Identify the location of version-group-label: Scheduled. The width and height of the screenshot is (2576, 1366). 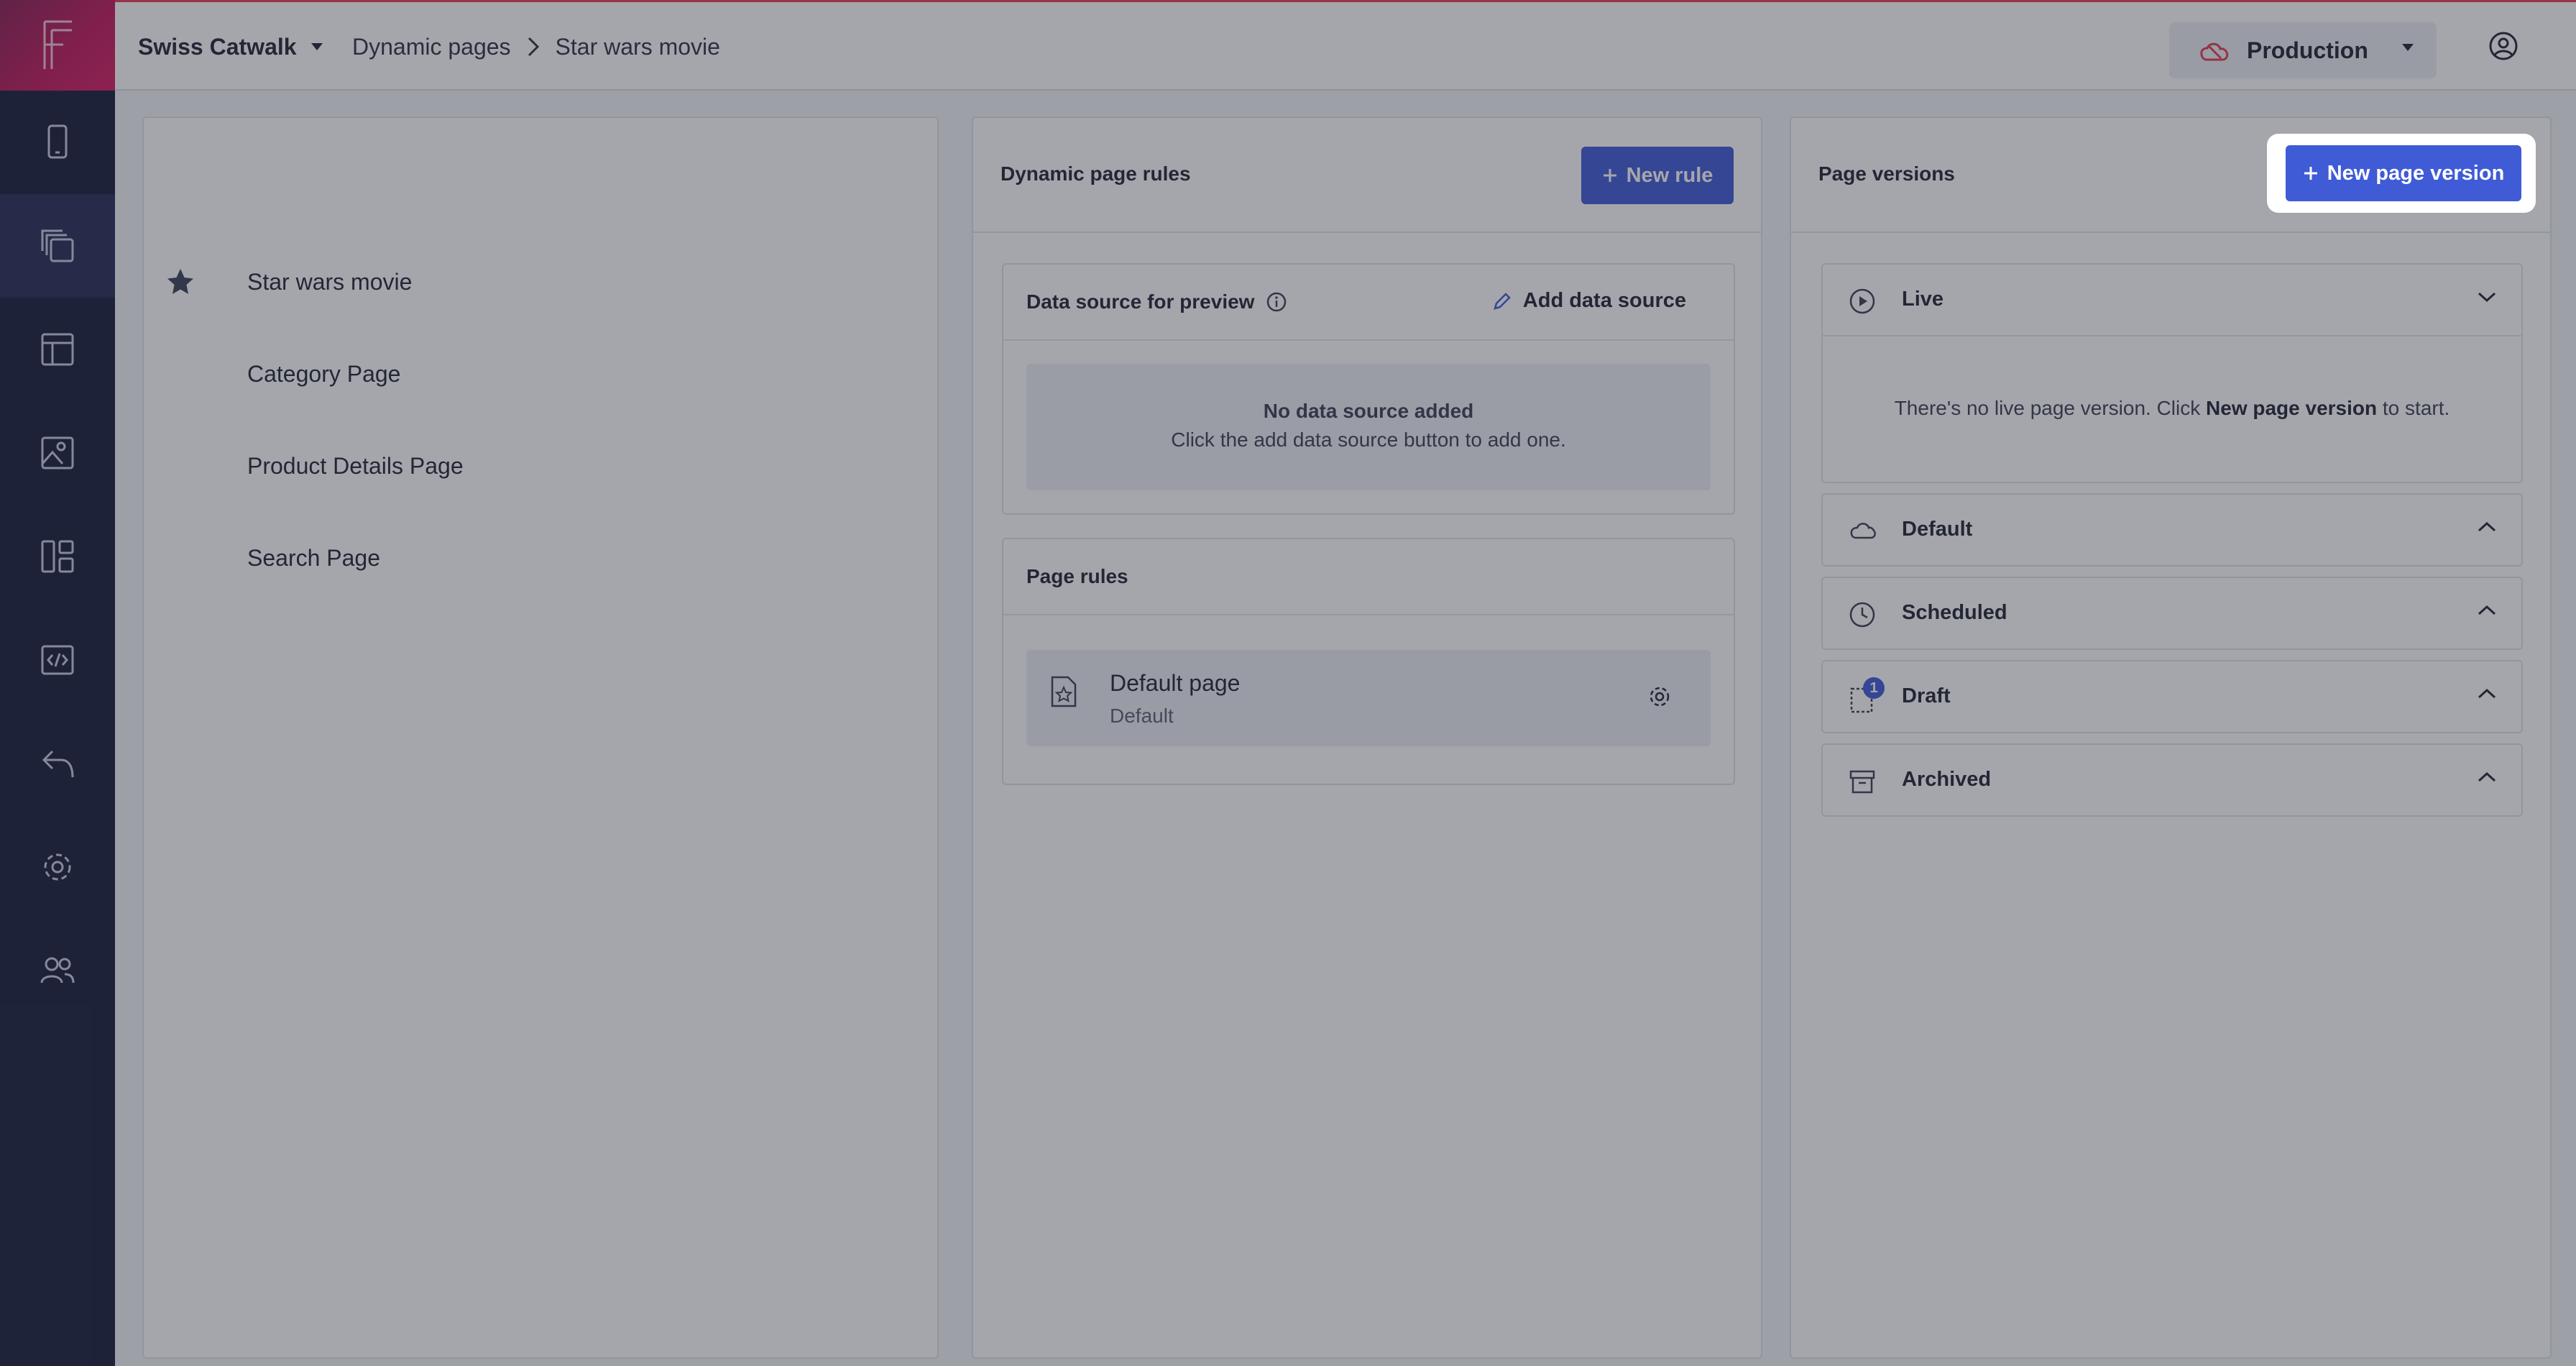
(1954, 612).